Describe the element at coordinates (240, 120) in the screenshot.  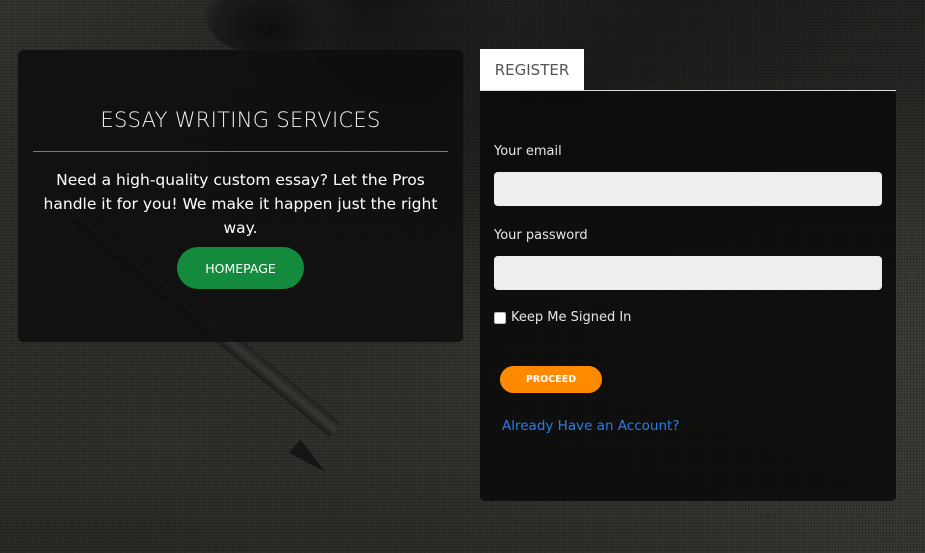
I see `info-title: ESSAY WRITING SERVICES` at that location.